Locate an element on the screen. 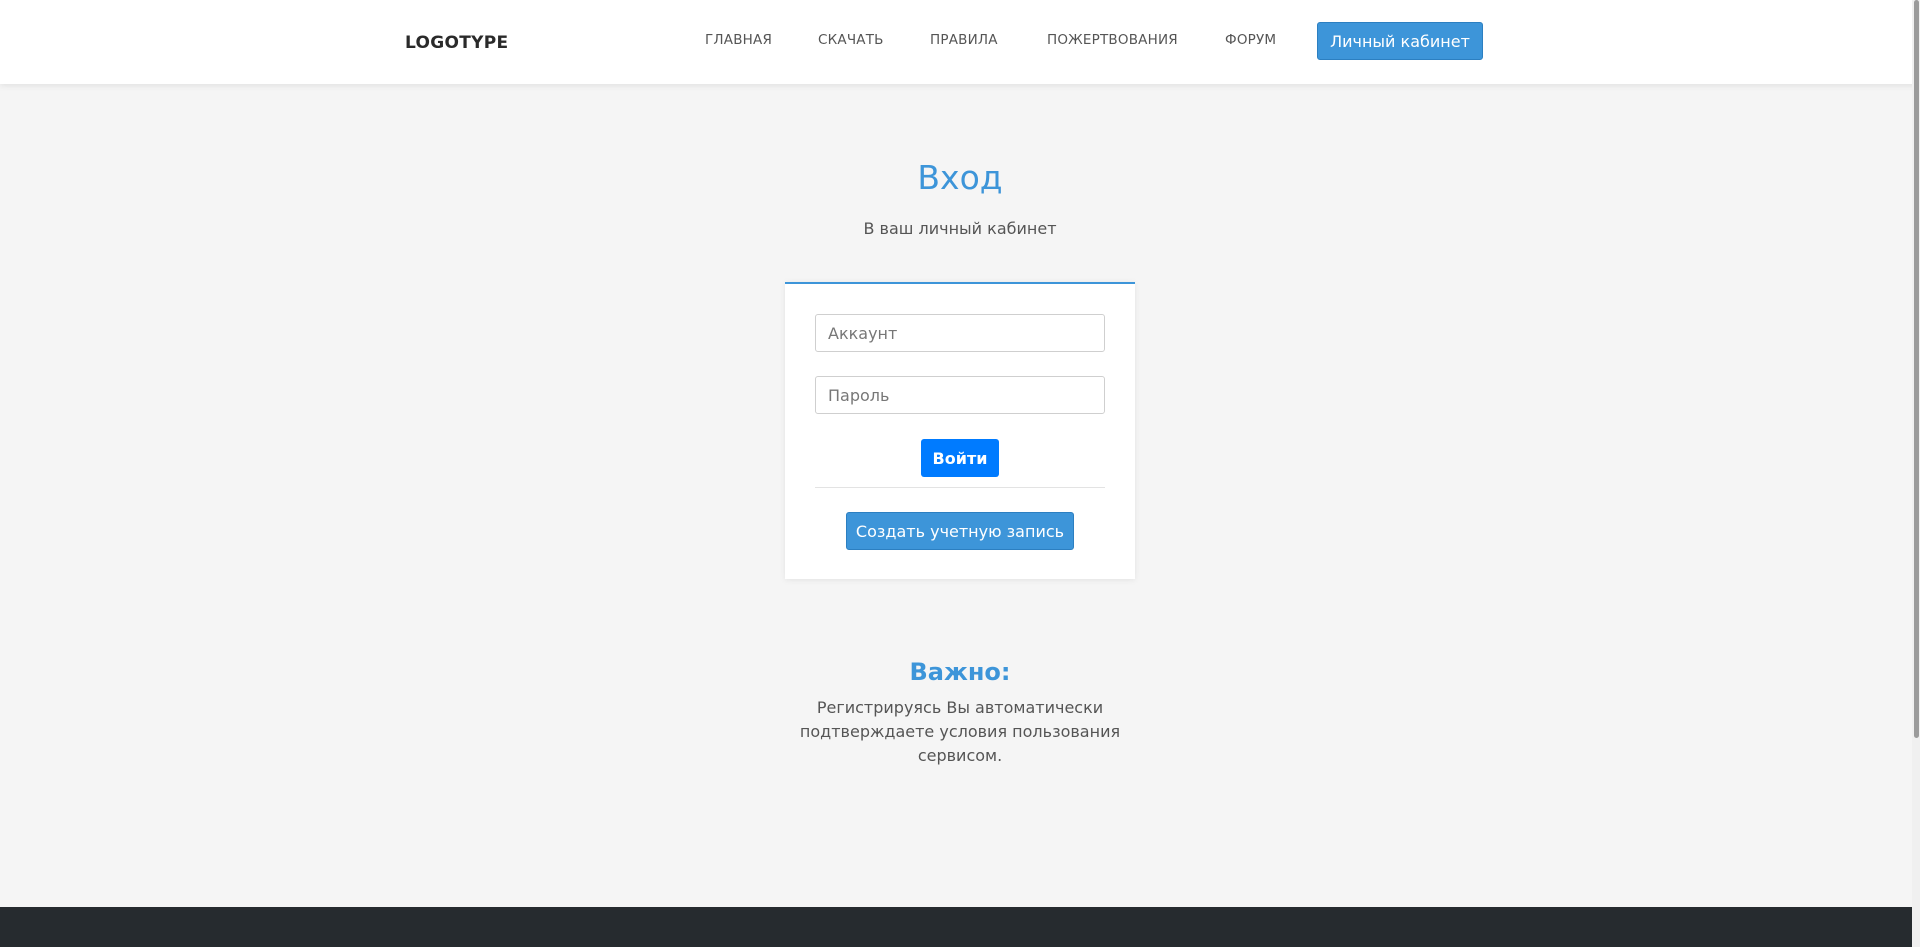  card-divider is located at coordinates (960, 487).